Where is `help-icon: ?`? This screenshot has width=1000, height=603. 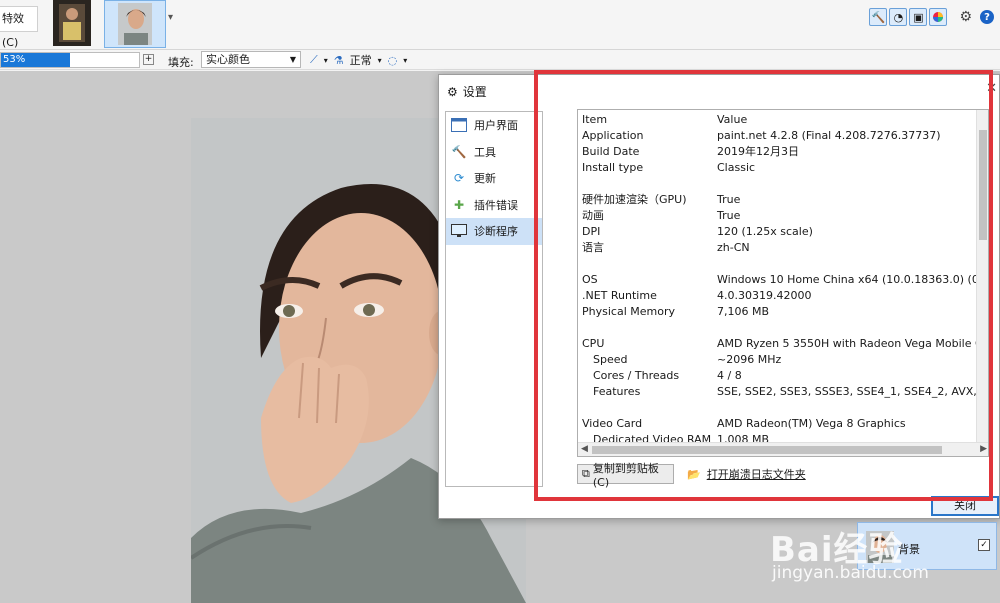
help-icon: ? is located at coordinates (987, 17).